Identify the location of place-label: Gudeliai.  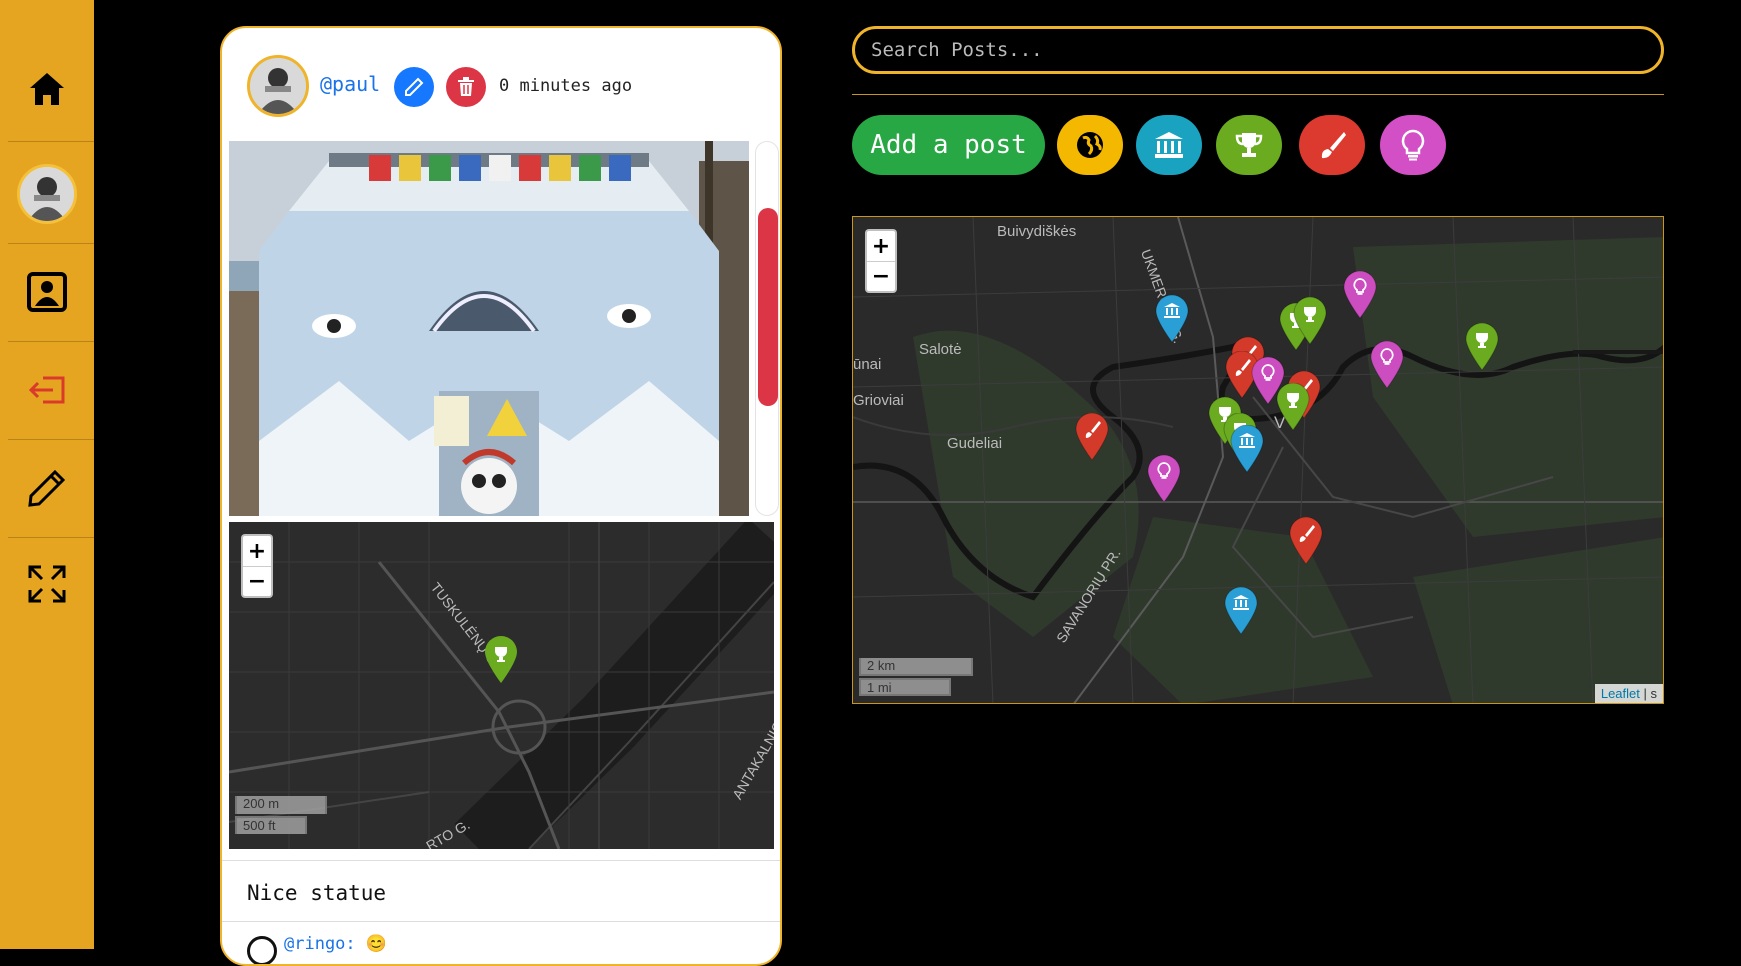
(975, 443).